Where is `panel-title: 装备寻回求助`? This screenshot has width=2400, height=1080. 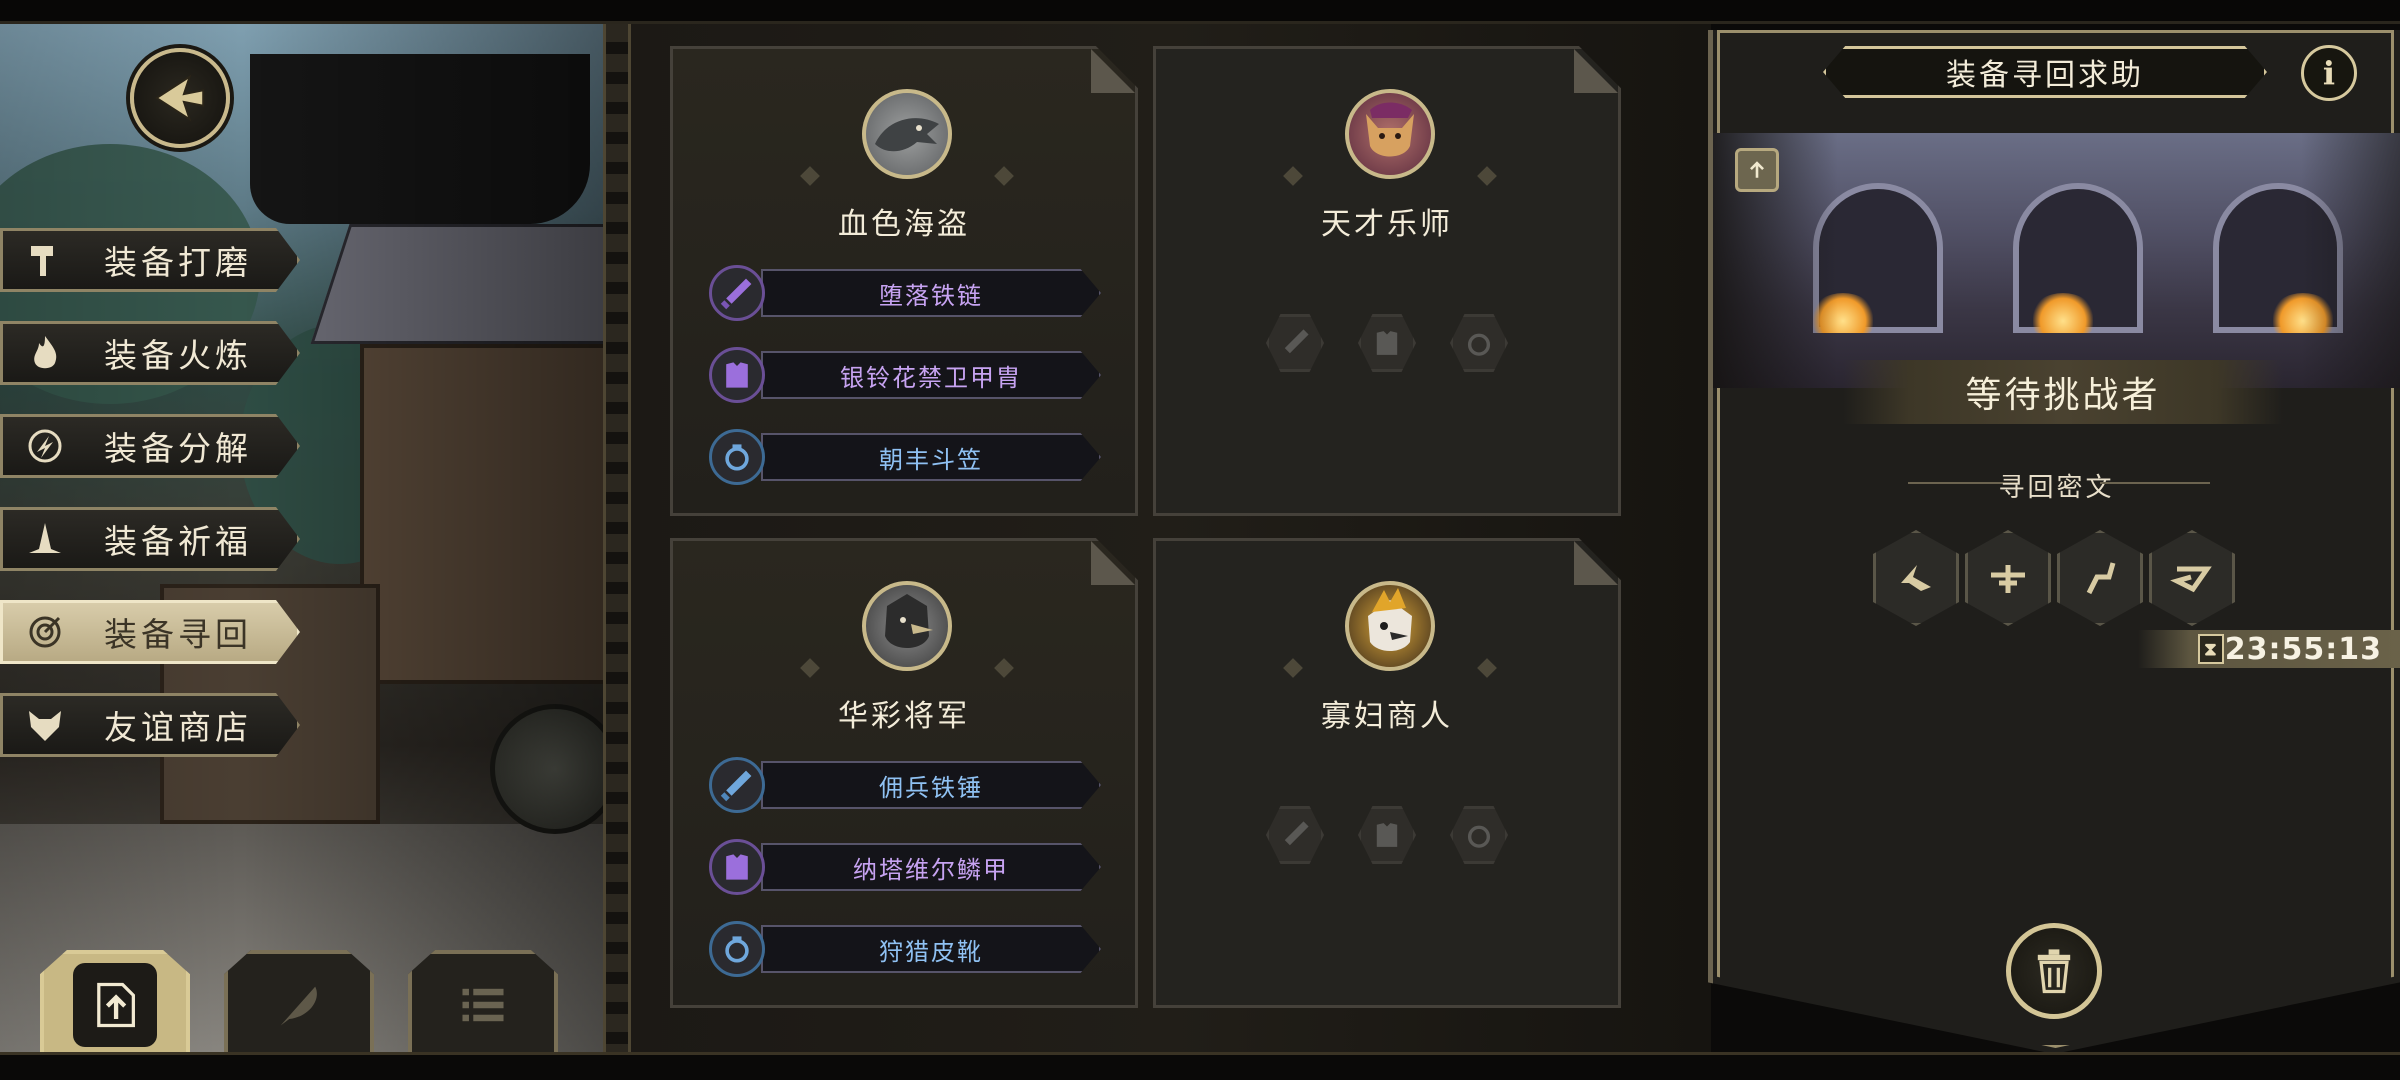 panel-title: 装备寻回求助 is located at coordinates (2045, 72).